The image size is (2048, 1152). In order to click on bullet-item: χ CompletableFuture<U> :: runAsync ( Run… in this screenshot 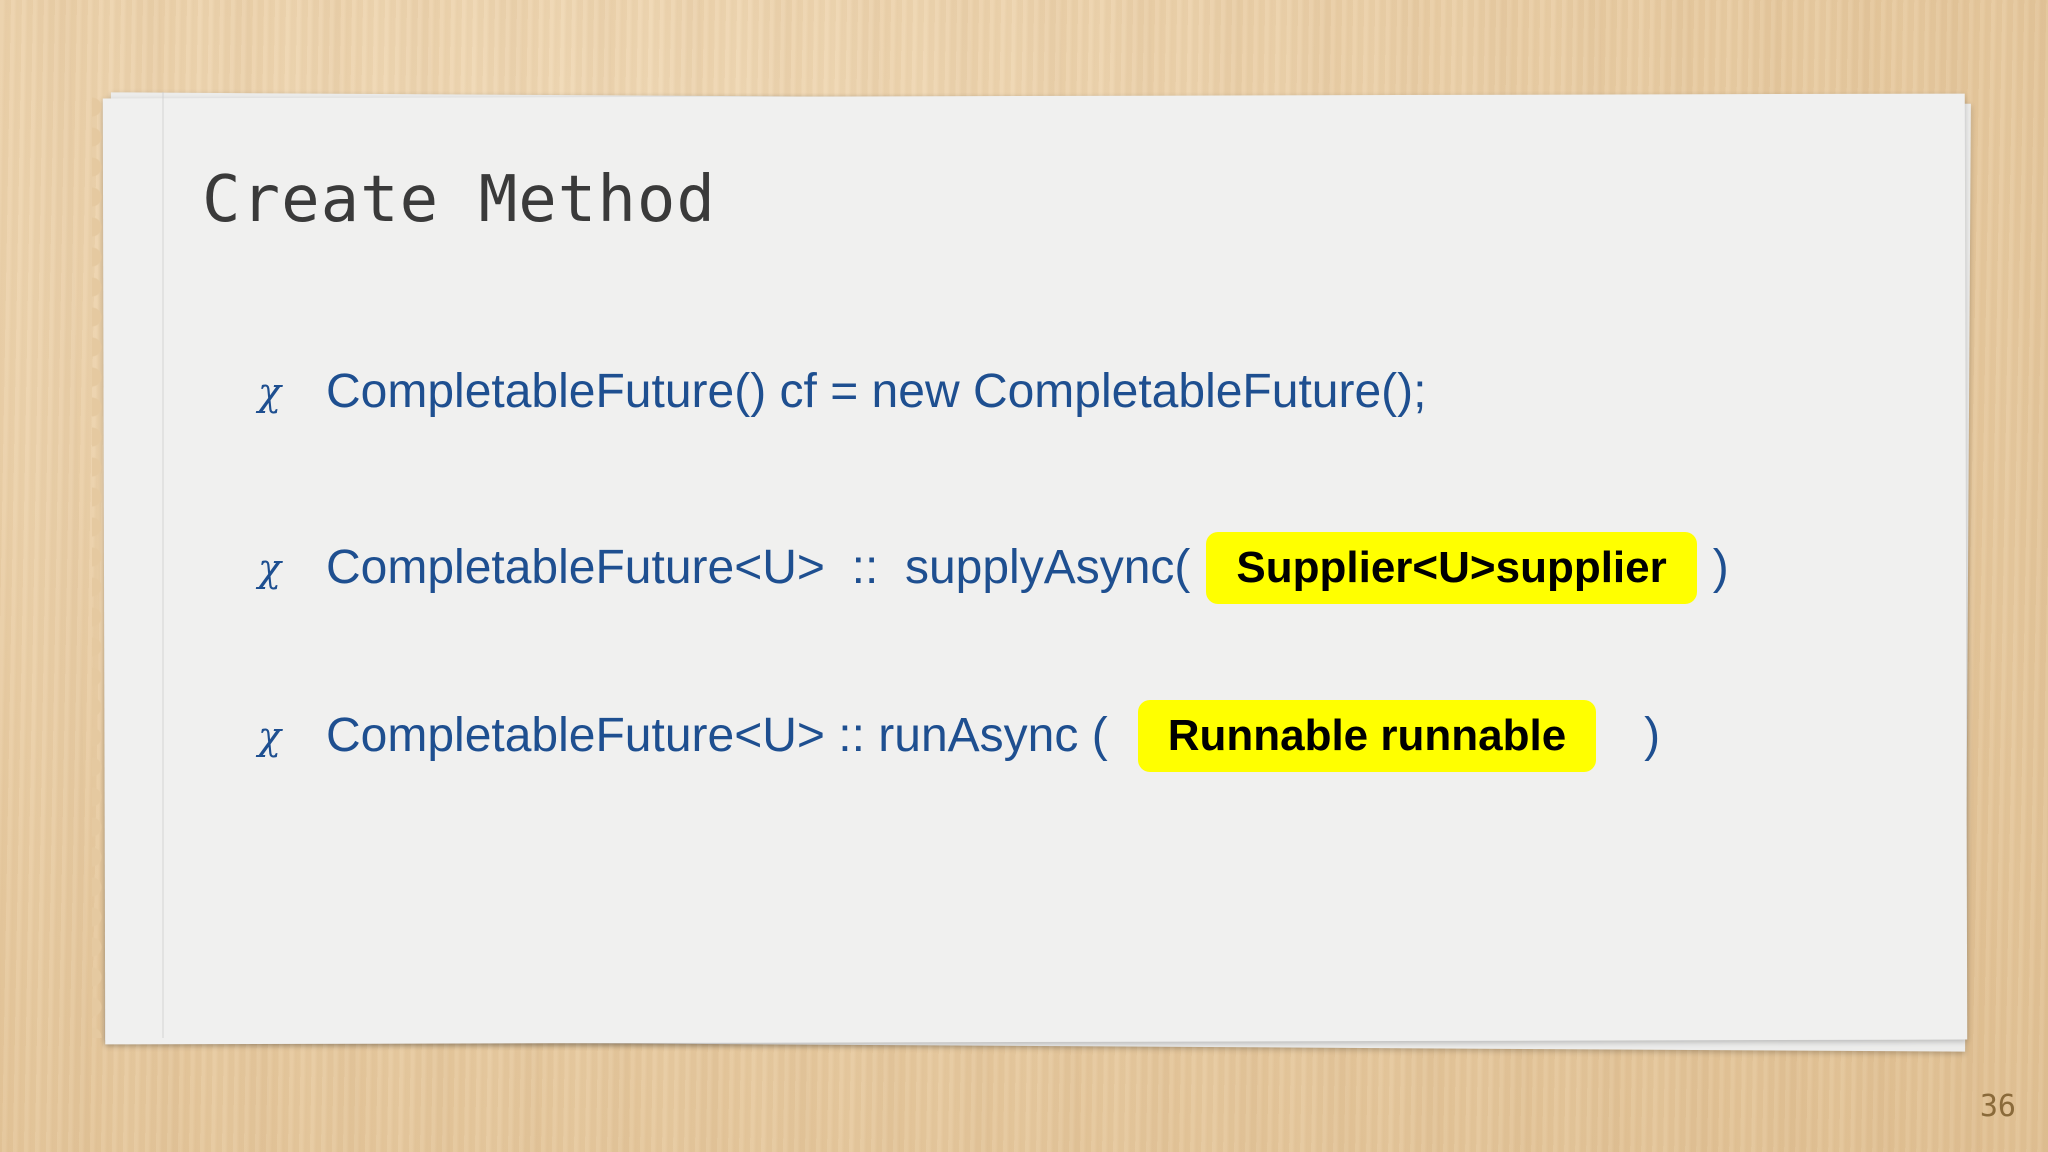, I will do `click(959, 736)`.